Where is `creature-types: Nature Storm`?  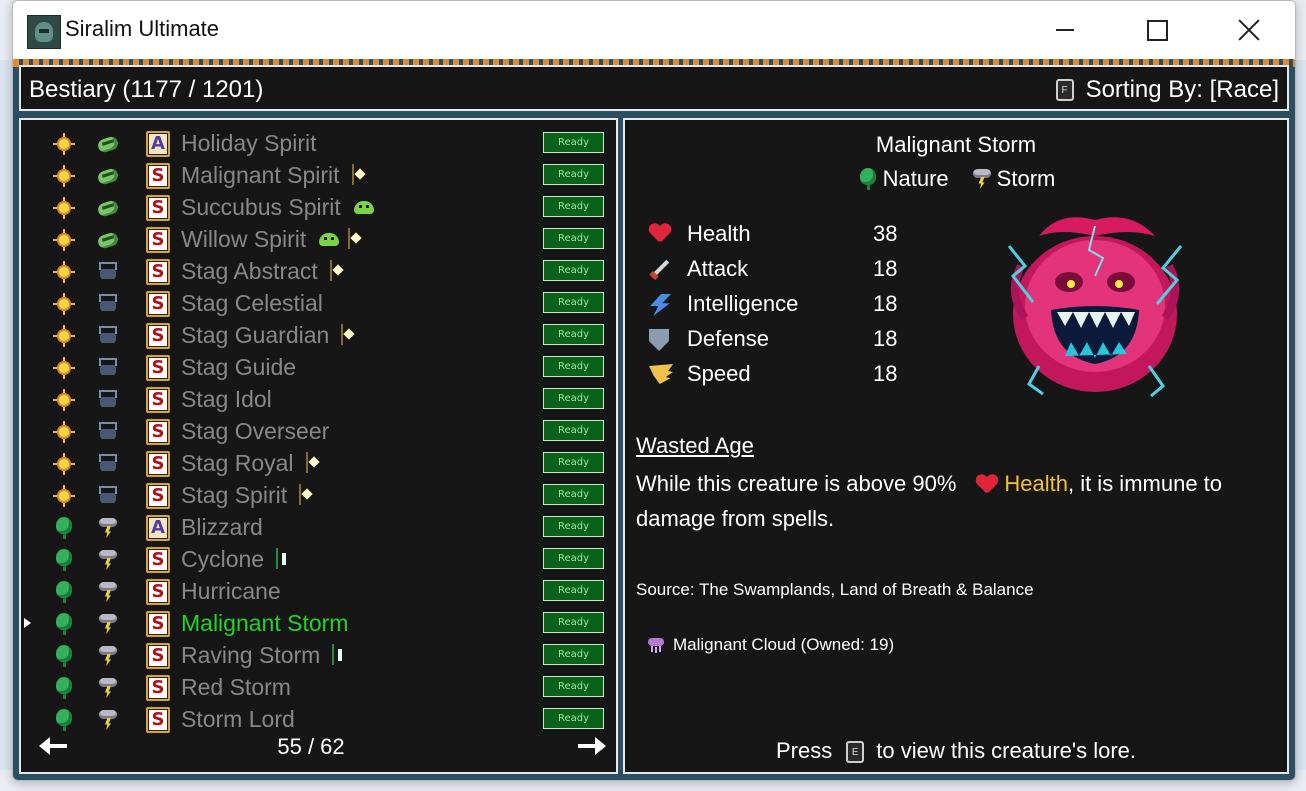
creature-types: Nature Storm is located at coordinates (956, 179).